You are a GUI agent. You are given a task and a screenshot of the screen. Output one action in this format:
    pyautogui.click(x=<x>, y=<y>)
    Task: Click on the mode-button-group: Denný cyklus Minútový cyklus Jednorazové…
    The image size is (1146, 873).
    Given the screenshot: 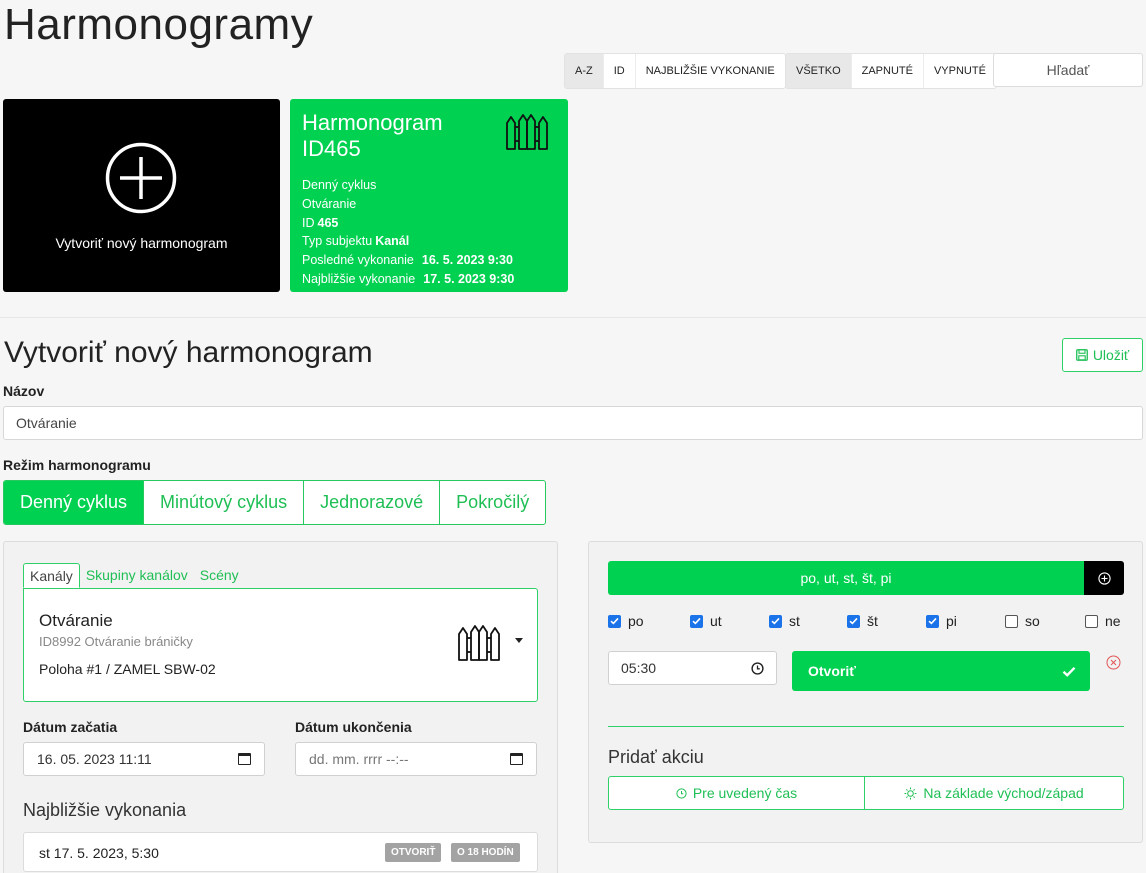 What is the action you would take?
    pyautogui.click(x=275, y=502)
    